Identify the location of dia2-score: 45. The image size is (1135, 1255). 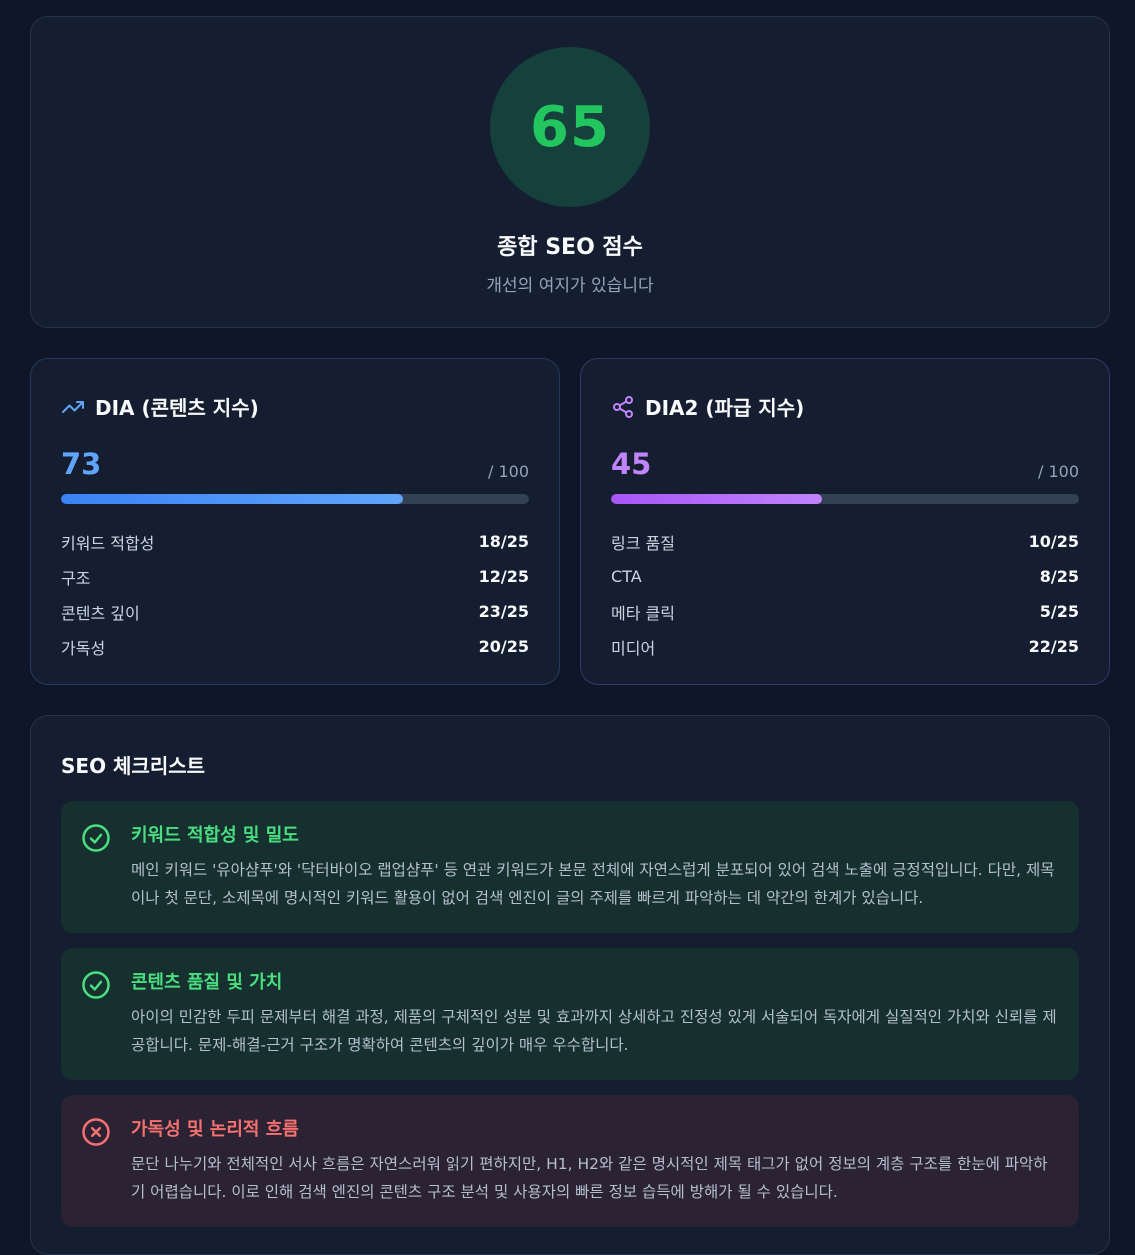
(631, 464).